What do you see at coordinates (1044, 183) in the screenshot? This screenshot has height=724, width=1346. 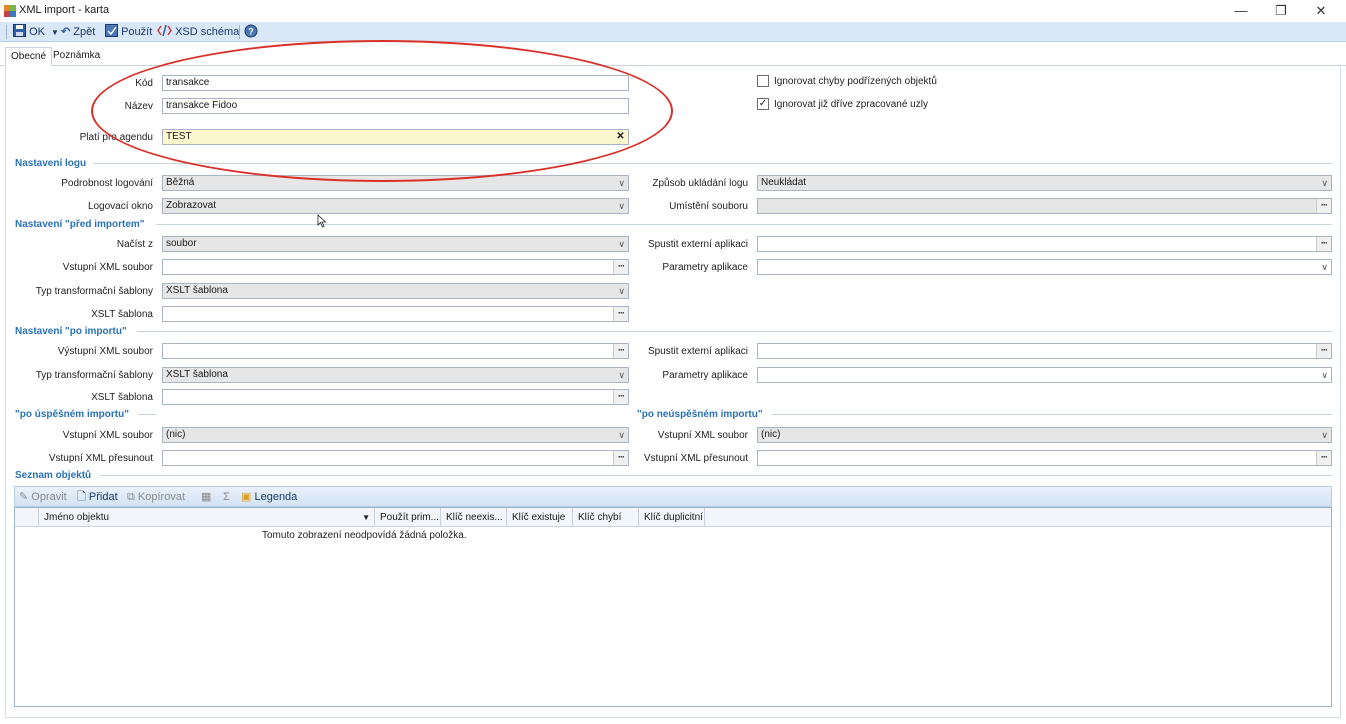 I see `log-save-mode-select: Neukládat ∨` at bounding box center [1044, 183].